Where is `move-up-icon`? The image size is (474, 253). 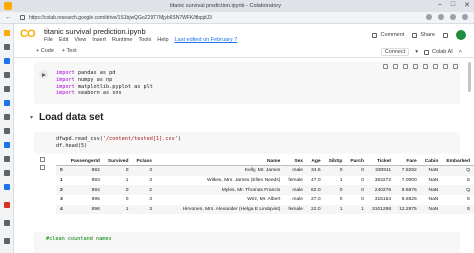
move-up-icon is located at coordinates (385, 66).